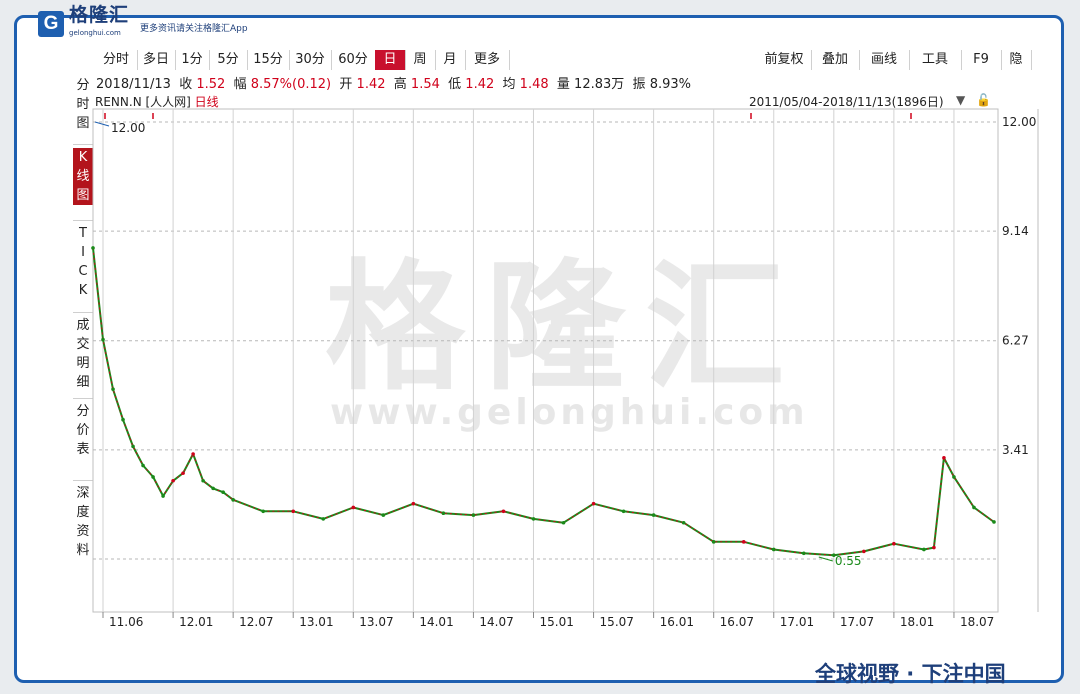 The width and height of the screenshot is (1080, 694). What do you see at coordinates (977, 622) in the screenshot?
I see `x-tick-label: 18.07` at bounding box center [977, 622].